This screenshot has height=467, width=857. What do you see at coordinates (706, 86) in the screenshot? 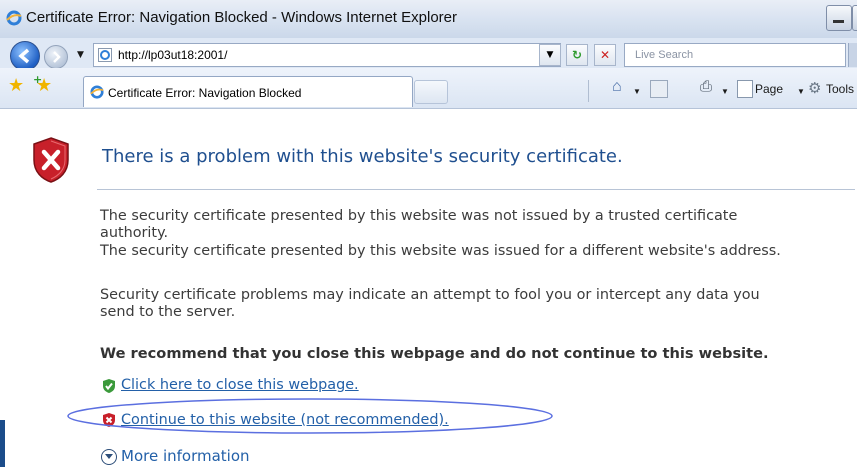
I see `print-icon: ⎙` at bounding box center [706, 86].